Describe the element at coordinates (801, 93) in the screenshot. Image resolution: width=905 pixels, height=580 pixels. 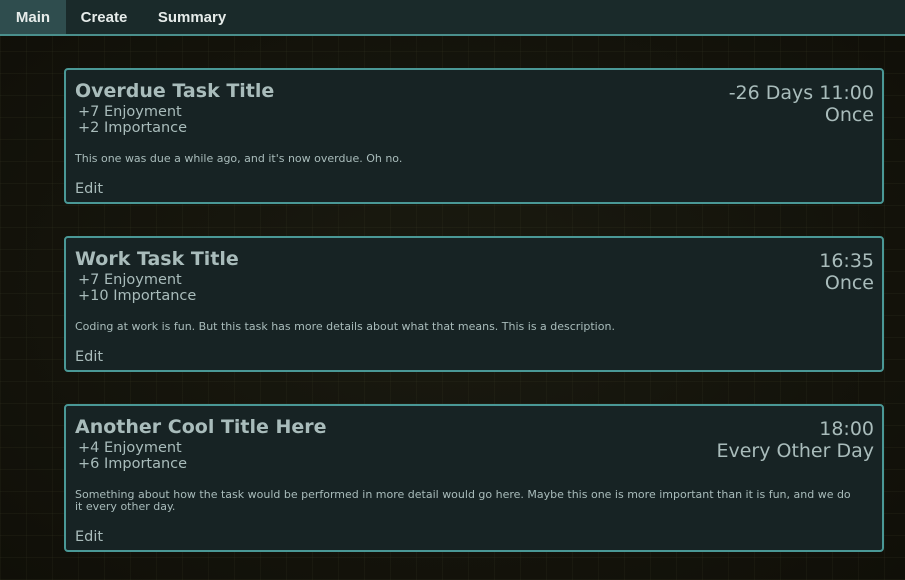
I see `due-time: -26 Days 11:00` at that location.